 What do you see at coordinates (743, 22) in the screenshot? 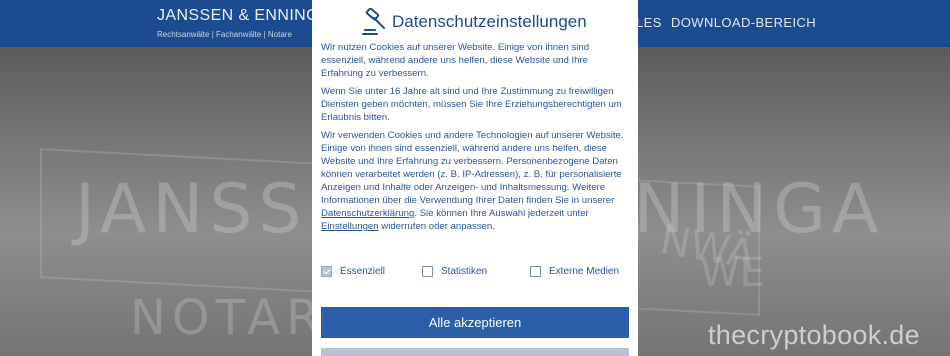
I see `nav-item-download: DOWNLOAD-BEREICH` at bounding box center [743, 22].